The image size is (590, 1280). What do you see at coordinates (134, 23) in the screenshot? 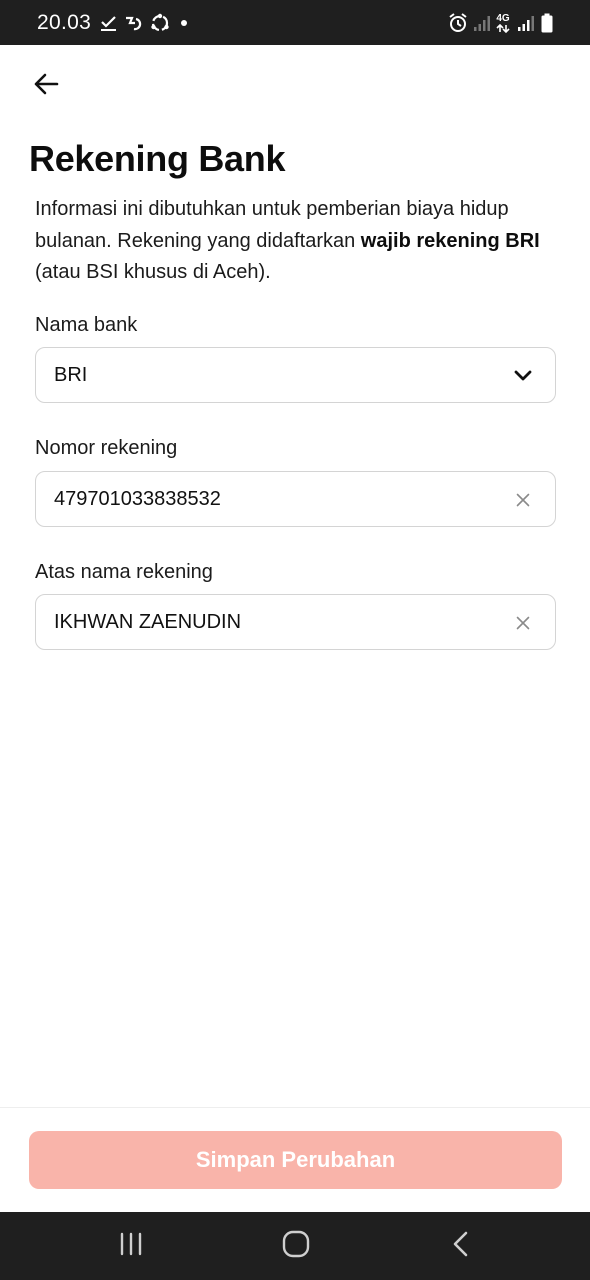
I see `app-notification-icon` at bounding box center [134, 23].